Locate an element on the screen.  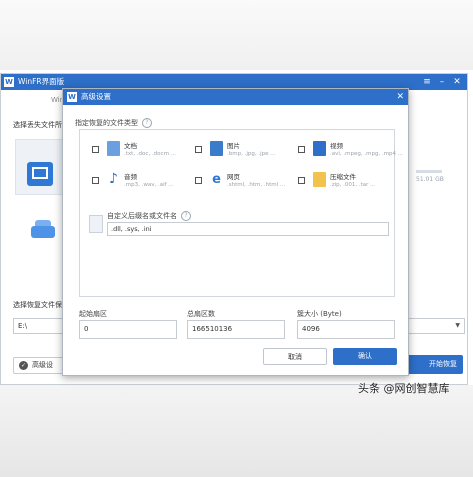
video-icon is located at coordinates (319, 148).